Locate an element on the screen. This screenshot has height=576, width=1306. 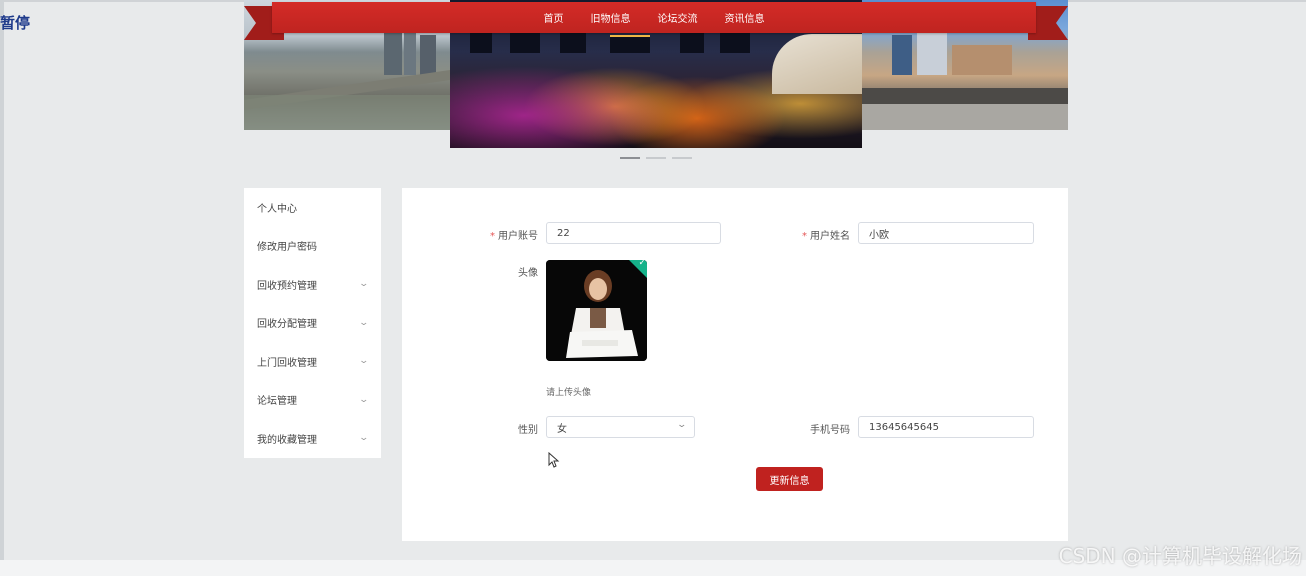
check-icon: ✓ is located at coordinates (642, 264).